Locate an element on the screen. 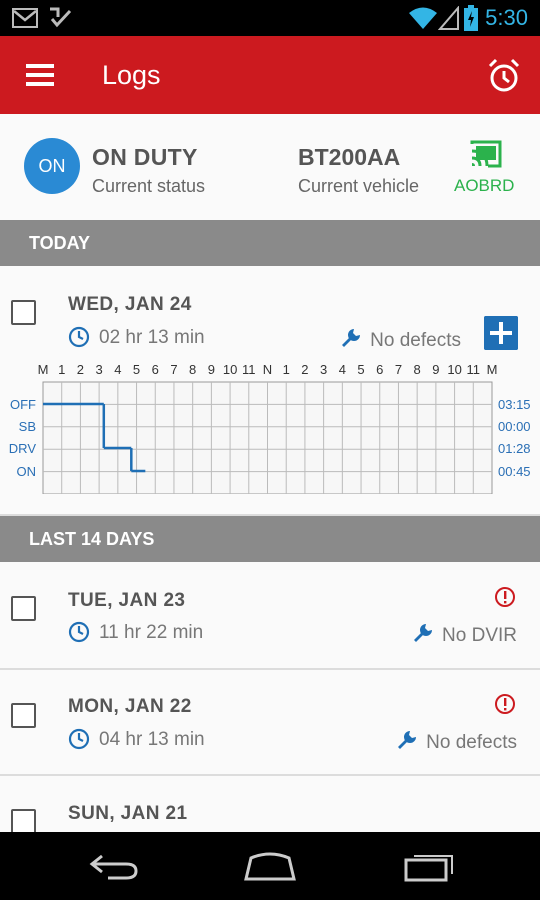 Image resolution: width=540 pixels, height=900 pixels. home-icon is located at coordinates (270, 867).